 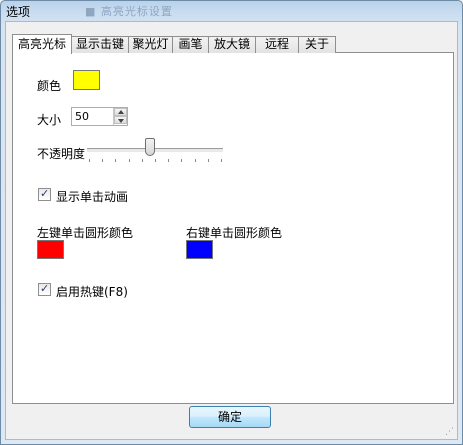 I want to click on arrow-up-icon, so click(x=121, y=112).